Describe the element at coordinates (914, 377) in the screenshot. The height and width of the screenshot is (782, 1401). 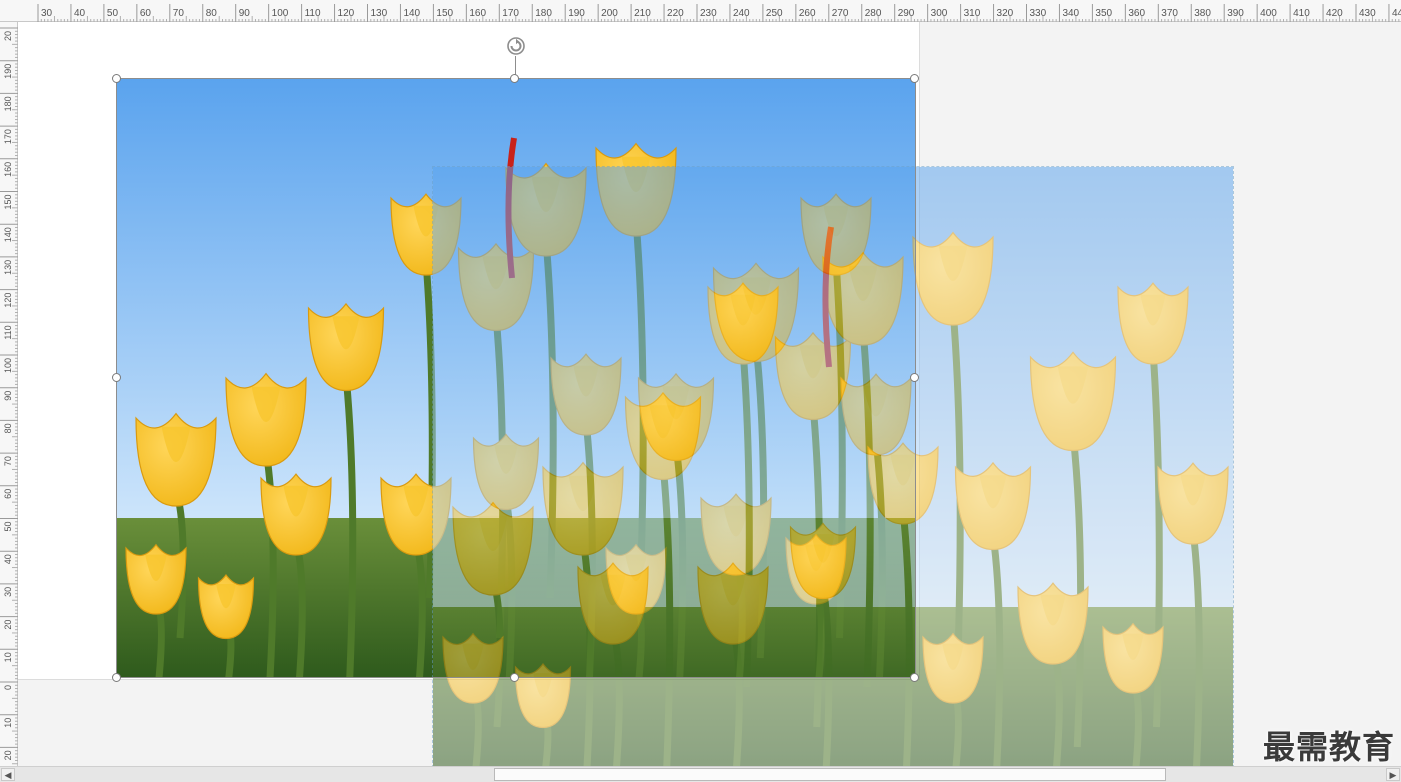
I see `resize-handle-right` at that location.